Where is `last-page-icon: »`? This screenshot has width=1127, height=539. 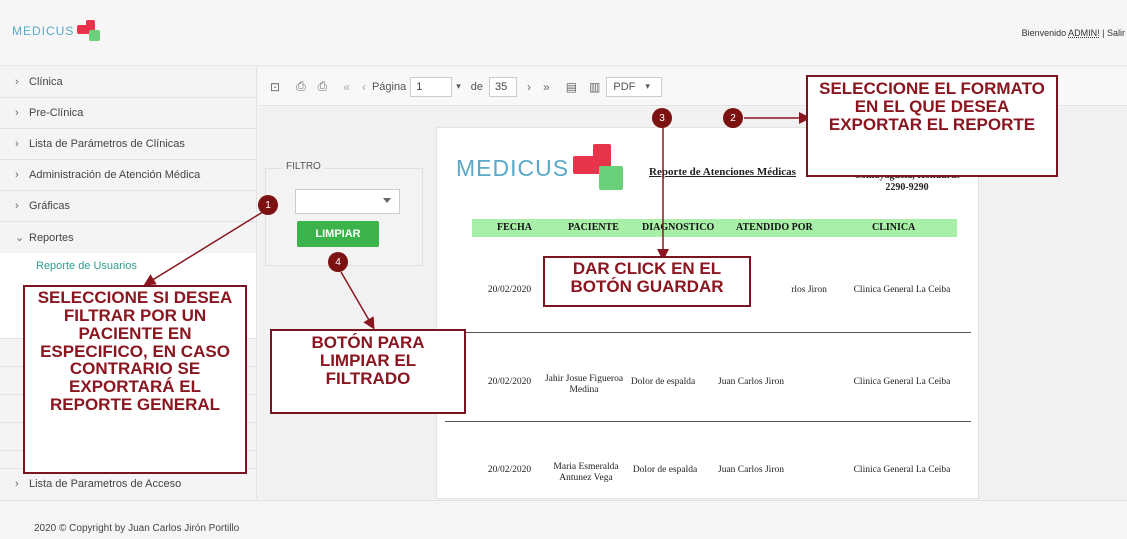
last-page-icon: » is located at coordinates (546, 87).